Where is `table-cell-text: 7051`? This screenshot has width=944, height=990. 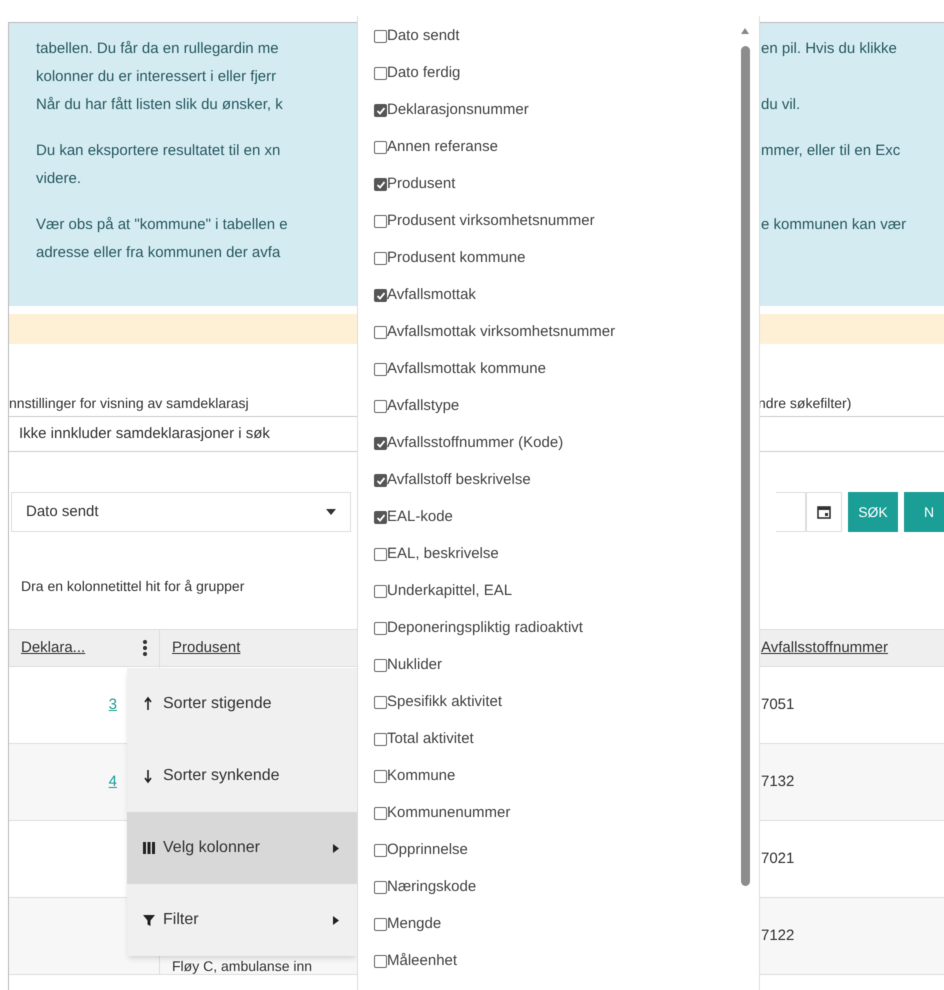
table-cell-text: 7051 is located at coordinates (777, 704).